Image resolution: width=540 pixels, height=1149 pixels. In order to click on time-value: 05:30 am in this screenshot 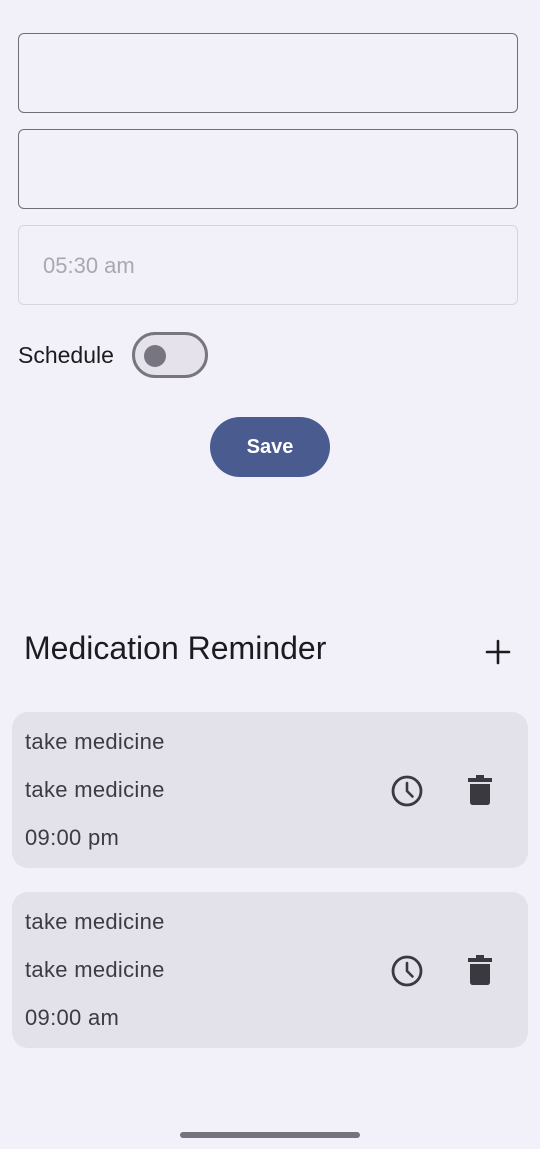, I will do `click(89, 265)`.